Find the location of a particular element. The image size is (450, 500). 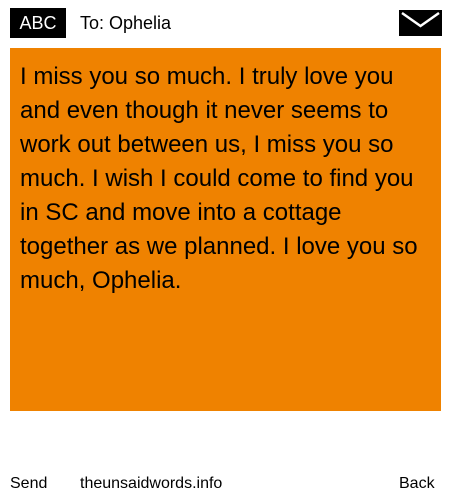

header-bar: ABC To: Ophelia is located at coordinates (225, 23).